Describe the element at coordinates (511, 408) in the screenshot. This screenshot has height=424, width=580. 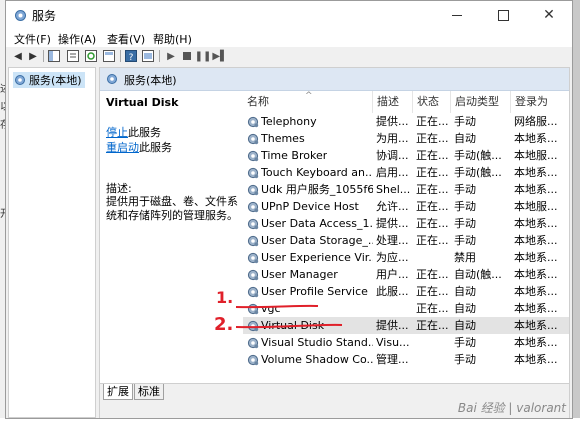
I see `watermark: Bai 经验 | valorant` at that location.